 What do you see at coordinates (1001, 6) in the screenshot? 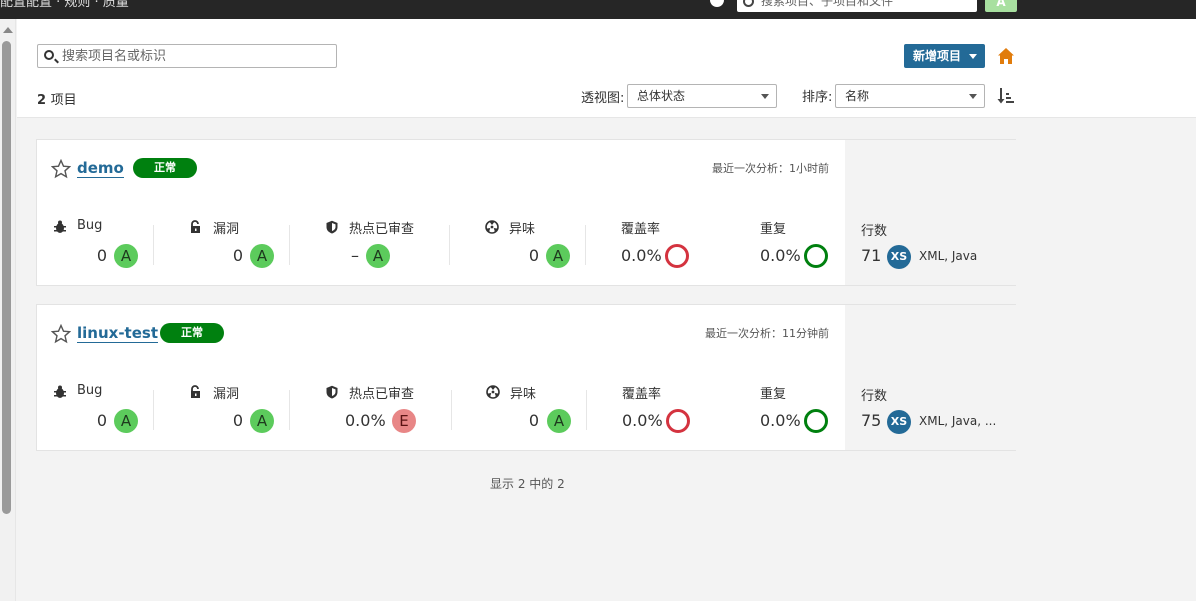
I see `avatar: A` at bounding box center [1001, 6].